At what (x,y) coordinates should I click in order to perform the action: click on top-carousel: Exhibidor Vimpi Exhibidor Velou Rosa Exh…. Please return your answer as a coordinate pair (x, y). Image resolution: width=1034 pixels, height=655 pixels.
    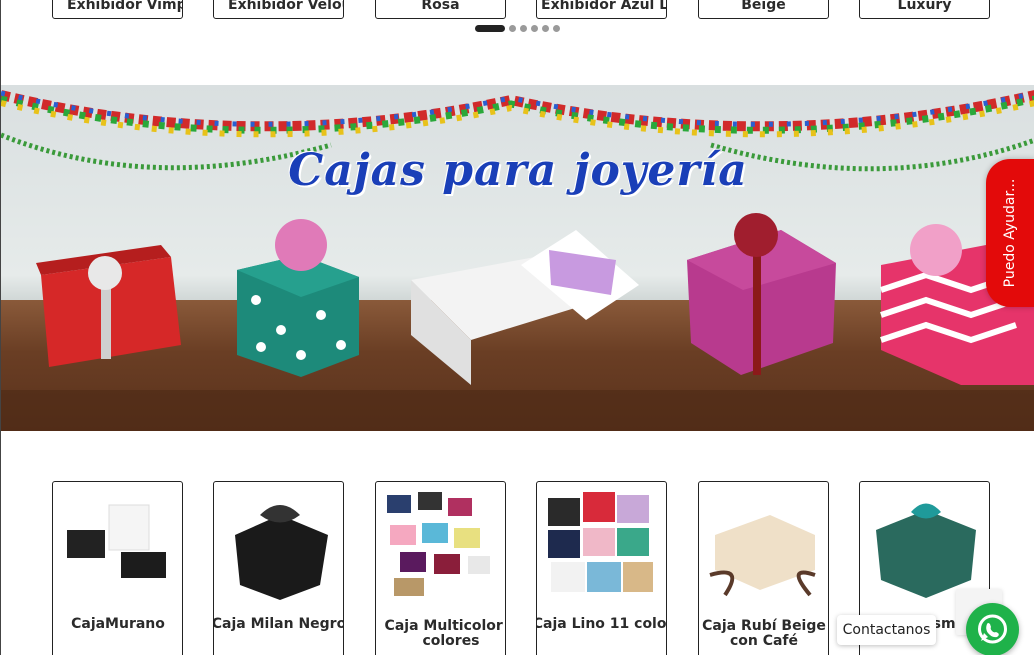
    Looking at the image, I should click on (517, 20).